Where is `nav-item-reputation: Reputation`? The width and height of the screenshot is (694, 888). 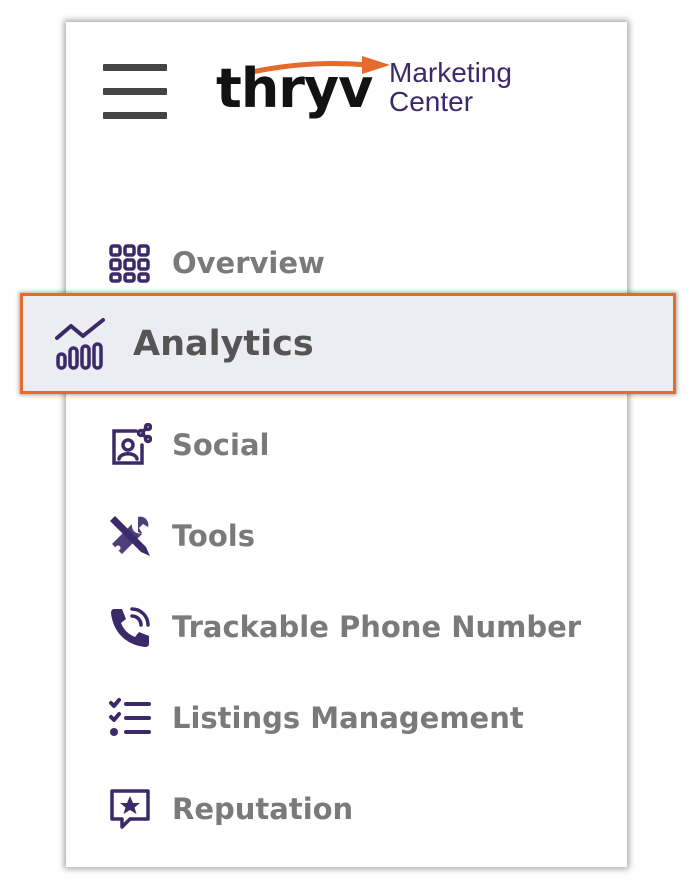 nav-item-reputation: Reputation is located at coordinates (230, 809).